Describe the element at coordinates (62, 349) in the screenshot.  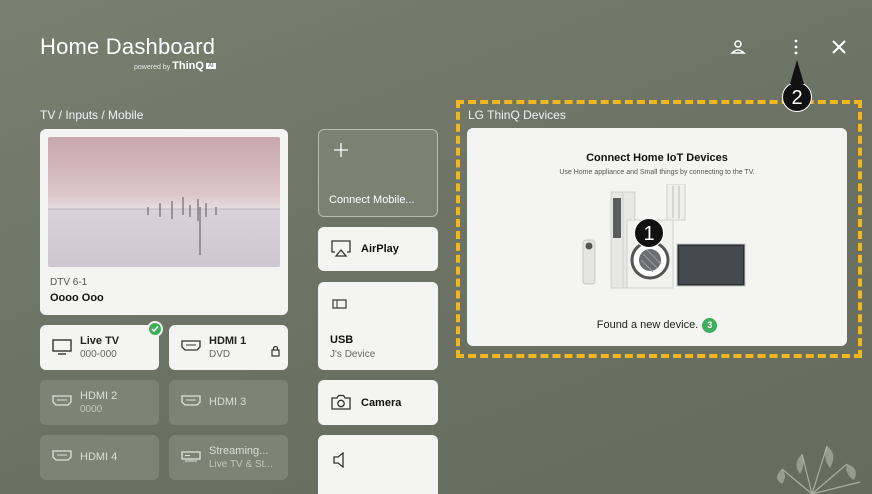
I see `tv-icon` at that location.